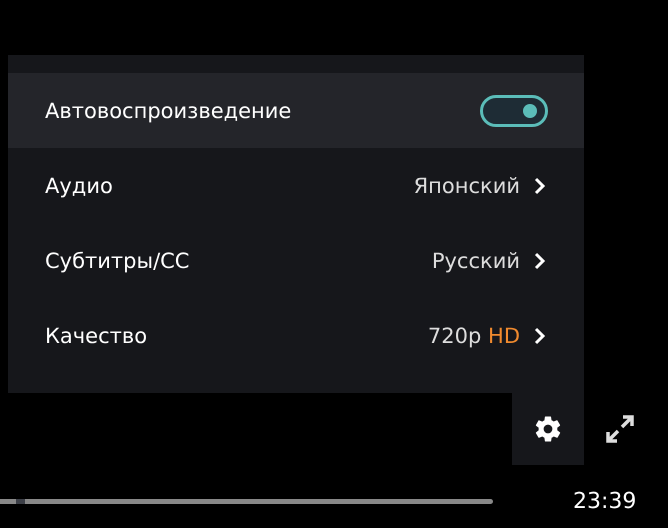  Describe the element at coordinates (296, 185) in the screenshot. I see `menu-item: Аудио Японский` at that location.